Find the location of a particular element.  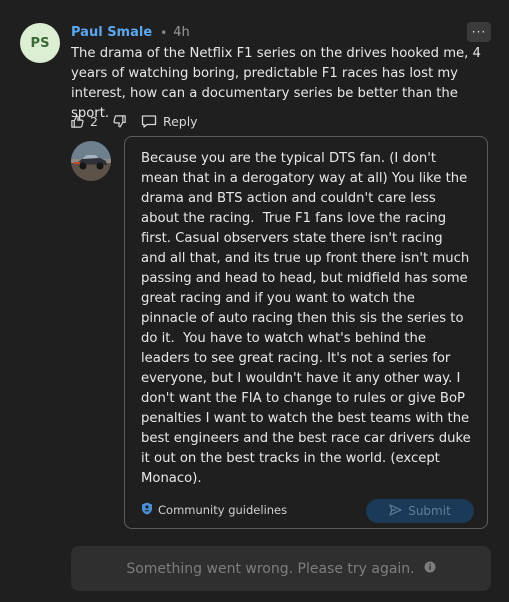

error-banner: Something went wrong. Please try again. is located at coordinates (281, 568).